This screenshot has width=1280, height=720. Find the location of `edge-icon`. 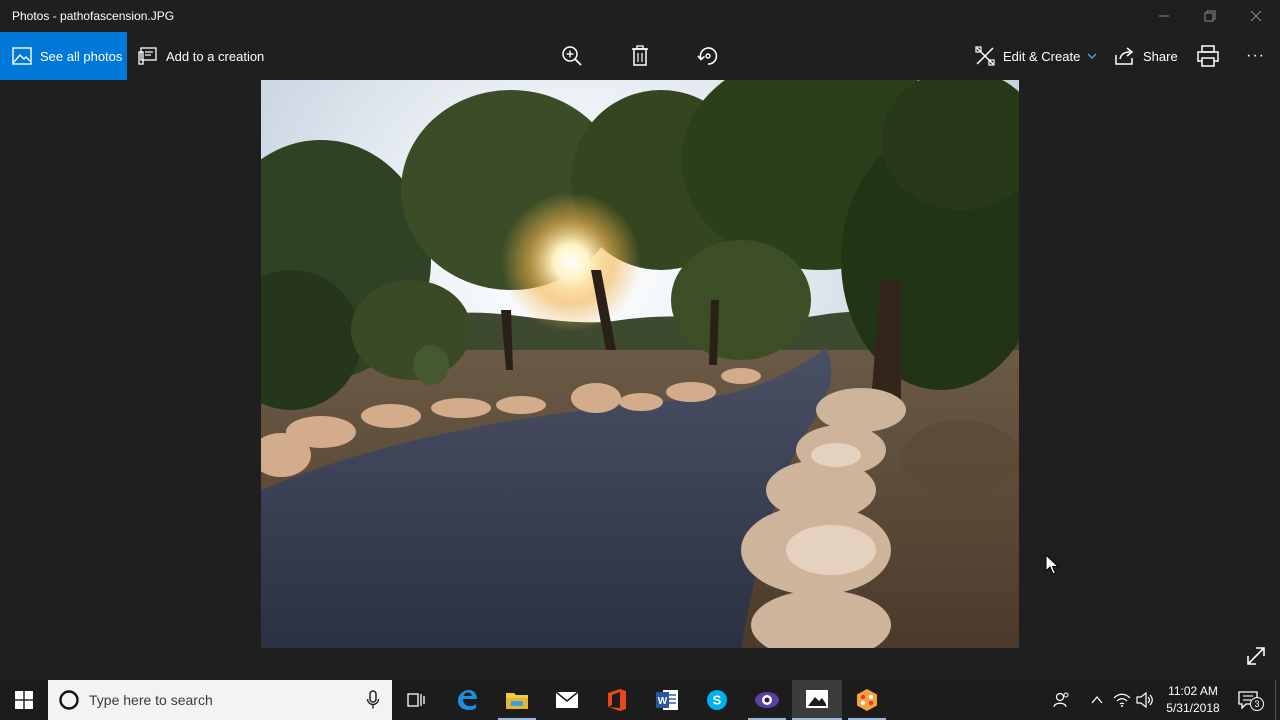

edge-icon is located at coordinates (467, 700).